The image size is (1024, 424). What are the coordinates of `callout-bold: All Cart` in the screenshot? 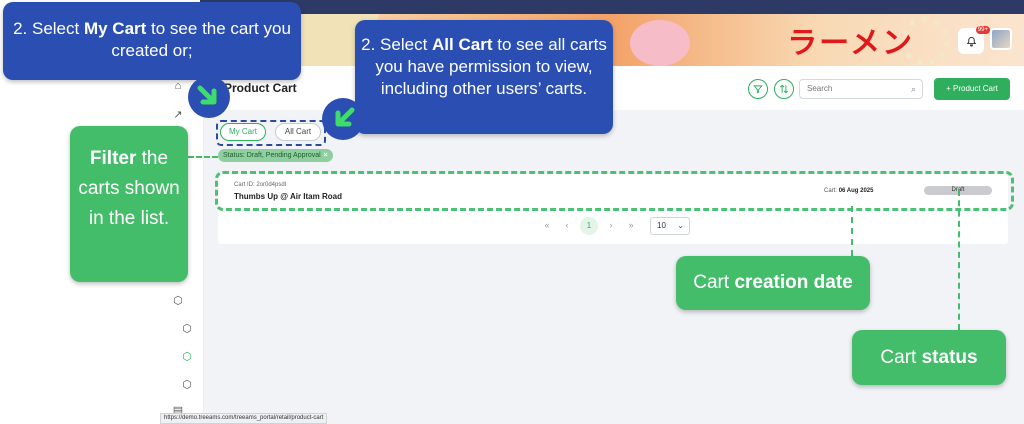 It's located at (462, 44).